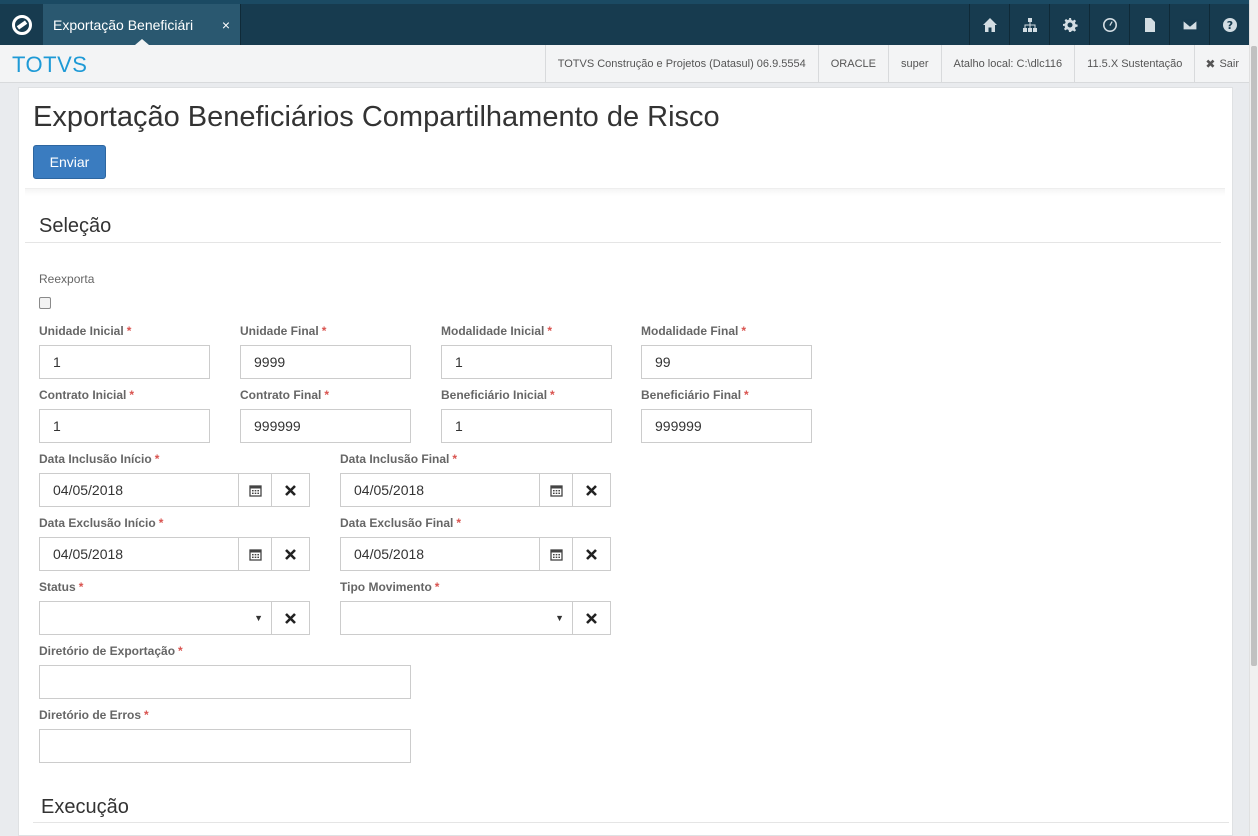 Image resolution: width=1258 pixels, height=836 pixels. I want to click on data-exclusao-inicio-field: 04/05/2018, so click(174, 554).